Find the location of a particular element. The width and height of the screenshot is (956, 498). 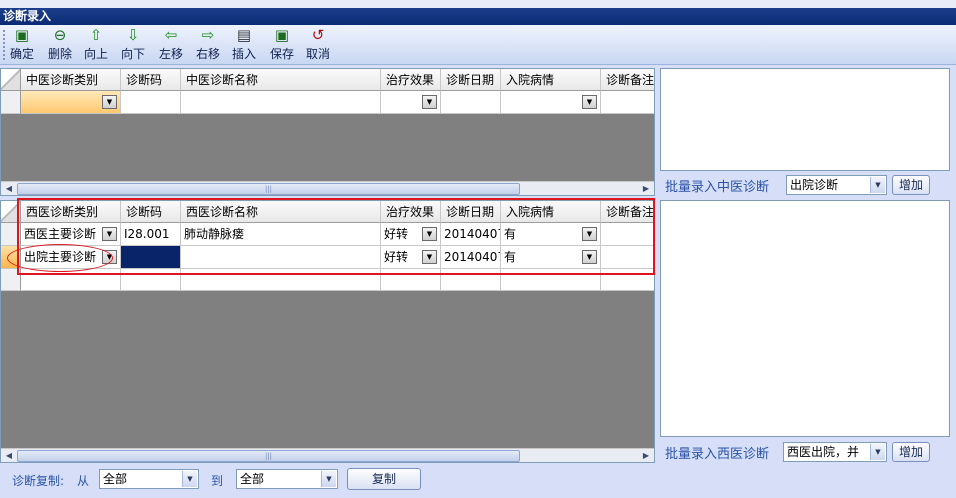

save-button: ▣ 保存 is located at coordinates (282, 44).